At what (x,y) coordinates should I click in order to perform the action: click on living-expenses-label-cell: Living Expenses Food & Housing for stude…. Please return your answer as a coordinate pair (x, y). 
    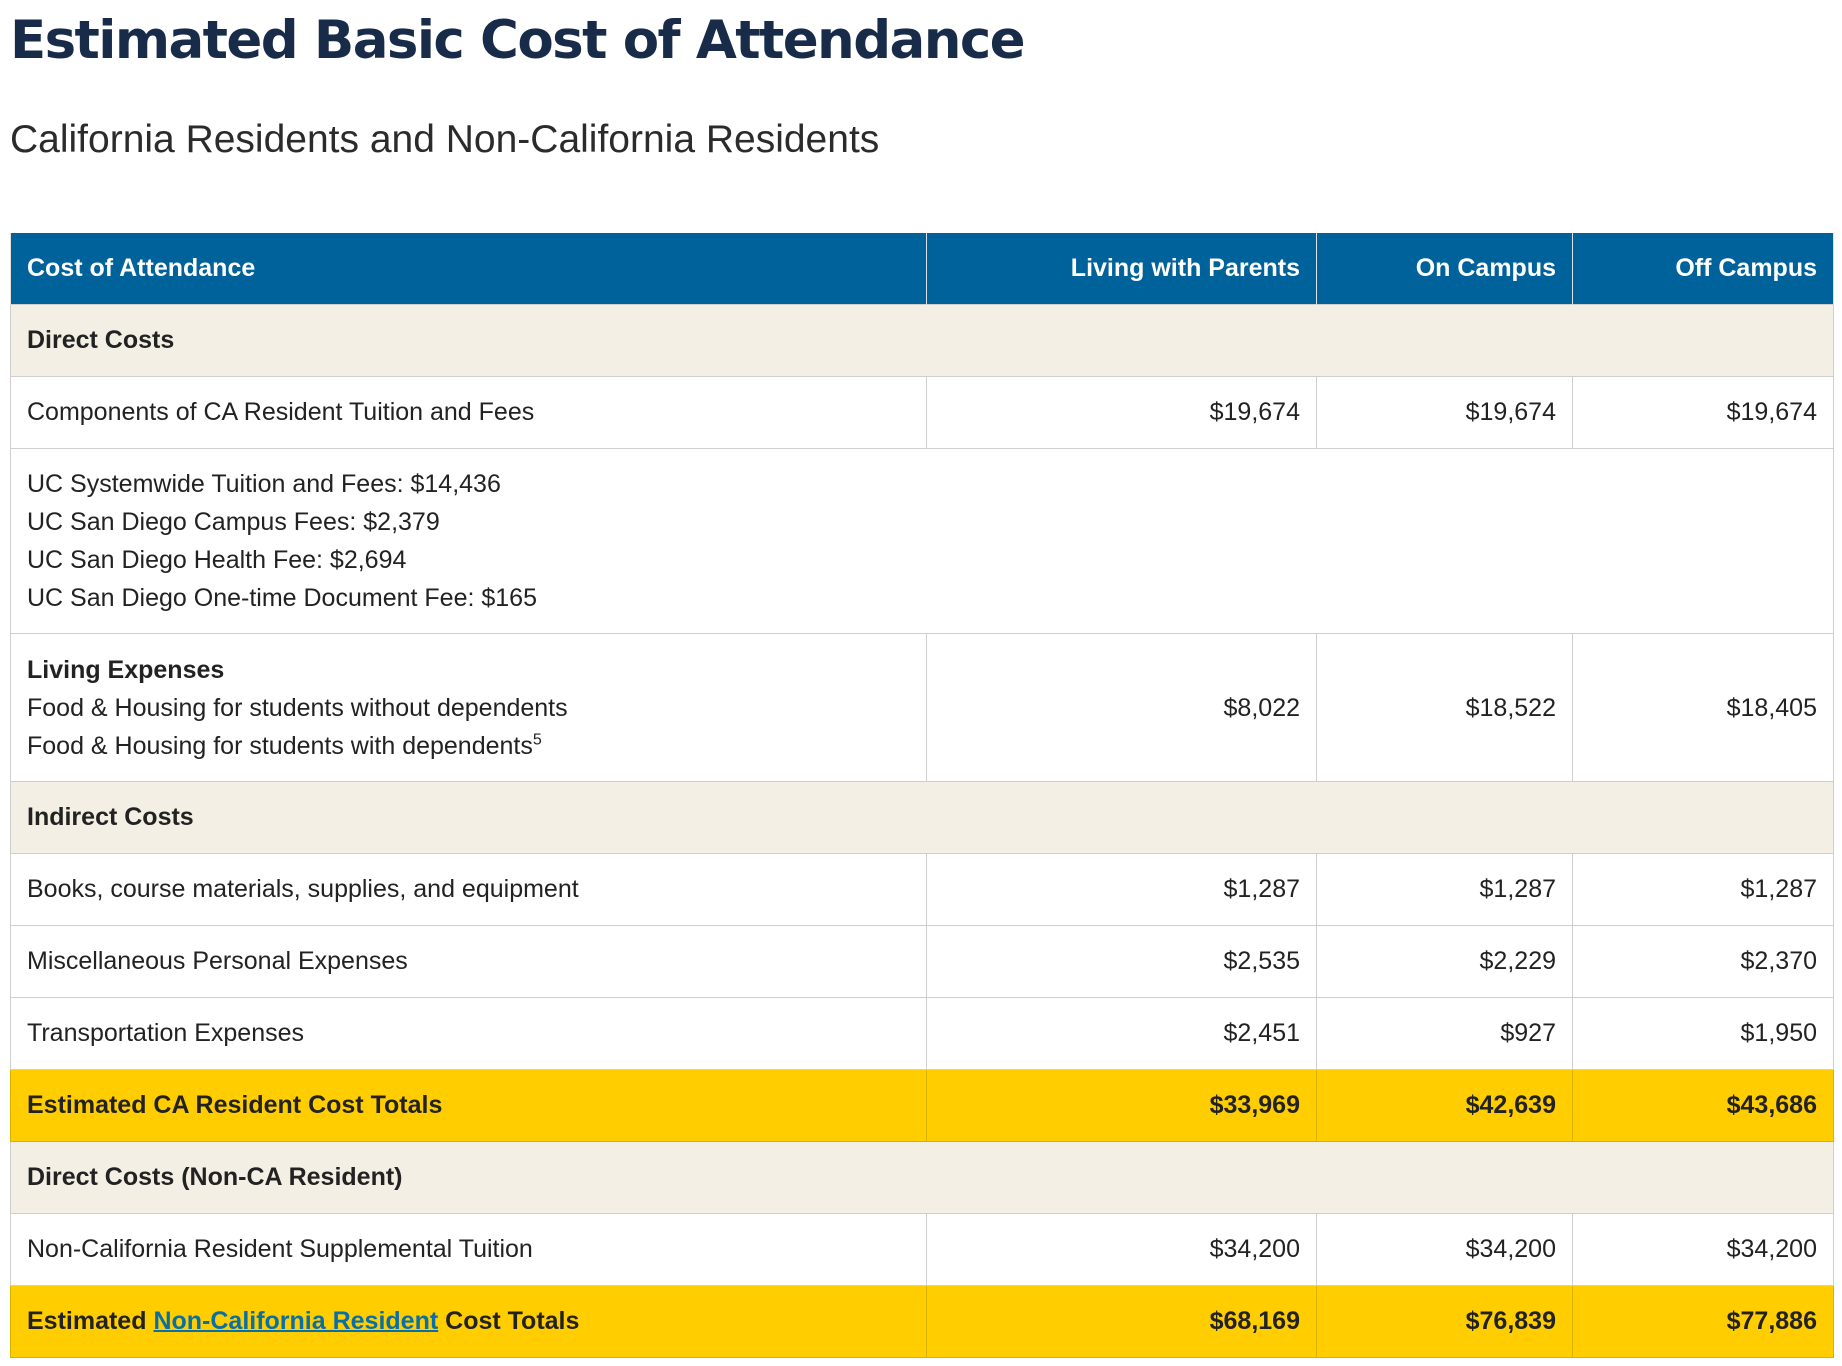
    Looking at the image, I should click on (468, 707).